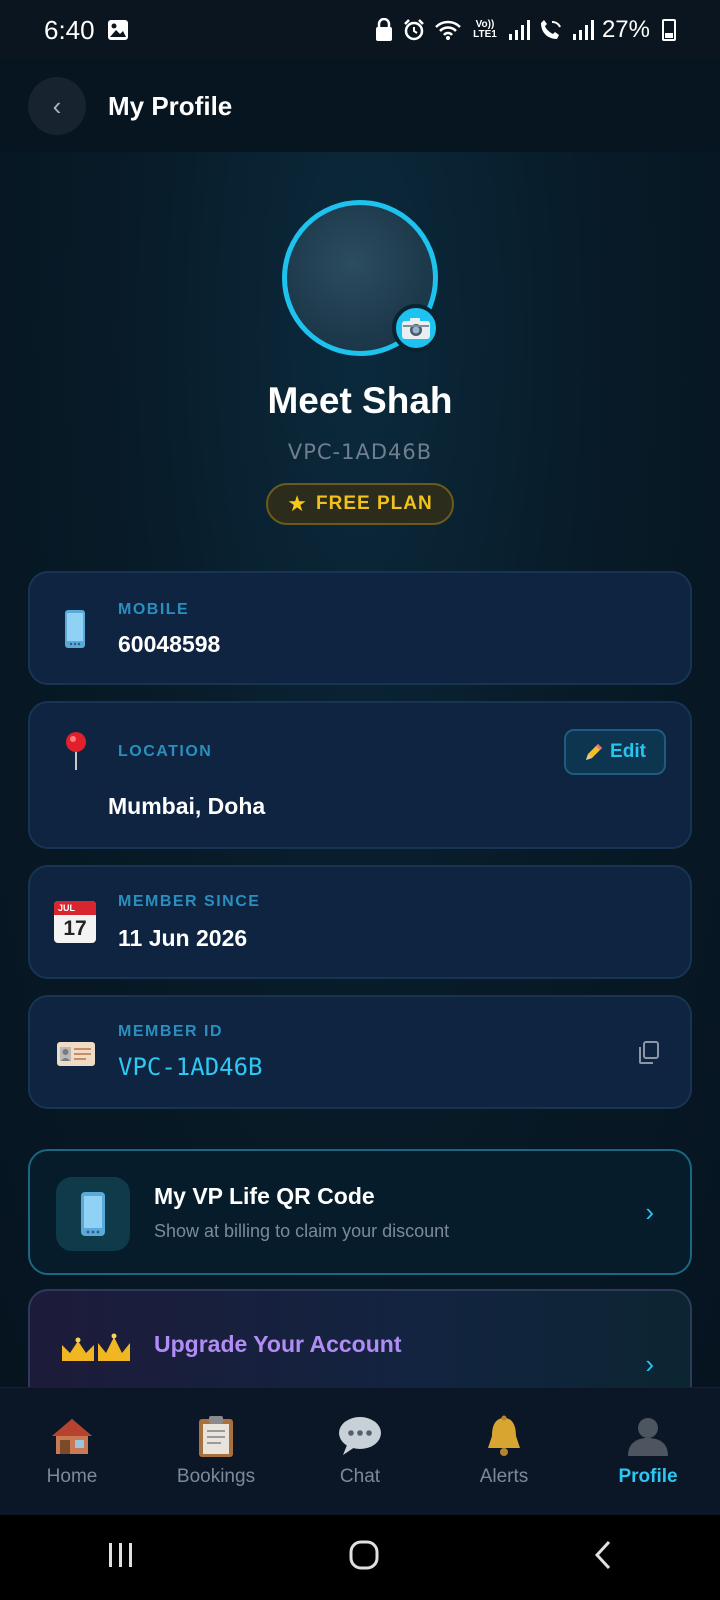  What do you see at coordinates (519, 30) in the screenshot?
I see `signal-icon` at bounding box center [519, 30].